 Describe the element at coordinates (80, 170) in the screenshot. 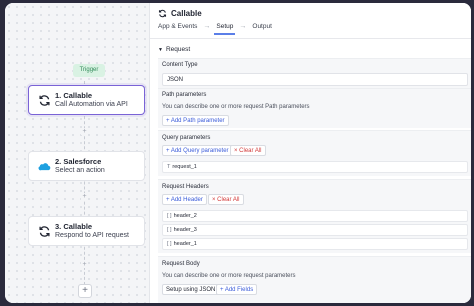

I see `node-subtitle: Select an action` at that location.